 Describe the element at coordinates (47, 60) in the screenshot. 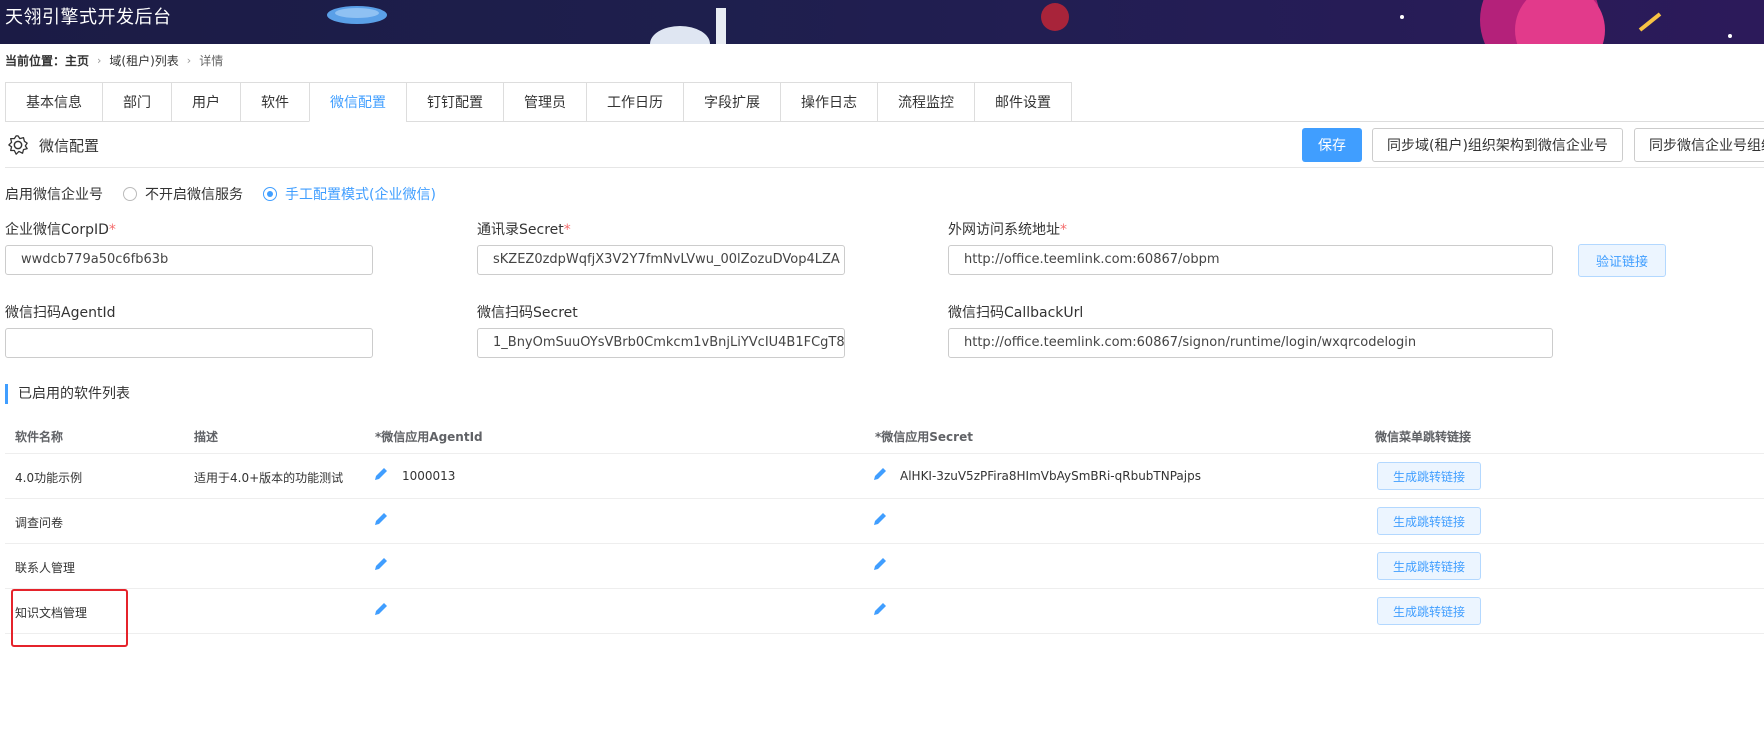

I see `breadcrumb-home: 当前位置：主页` at that location.